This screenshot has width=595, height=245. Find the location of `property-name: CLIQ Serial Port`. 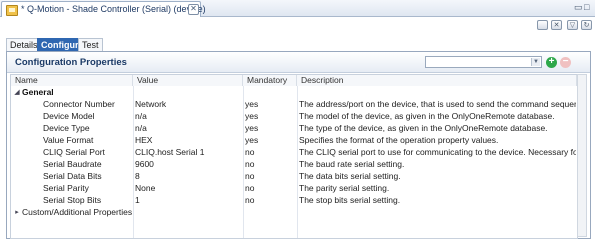

property-name: CLIQ Serial Port is located at coordinates (74, 152).